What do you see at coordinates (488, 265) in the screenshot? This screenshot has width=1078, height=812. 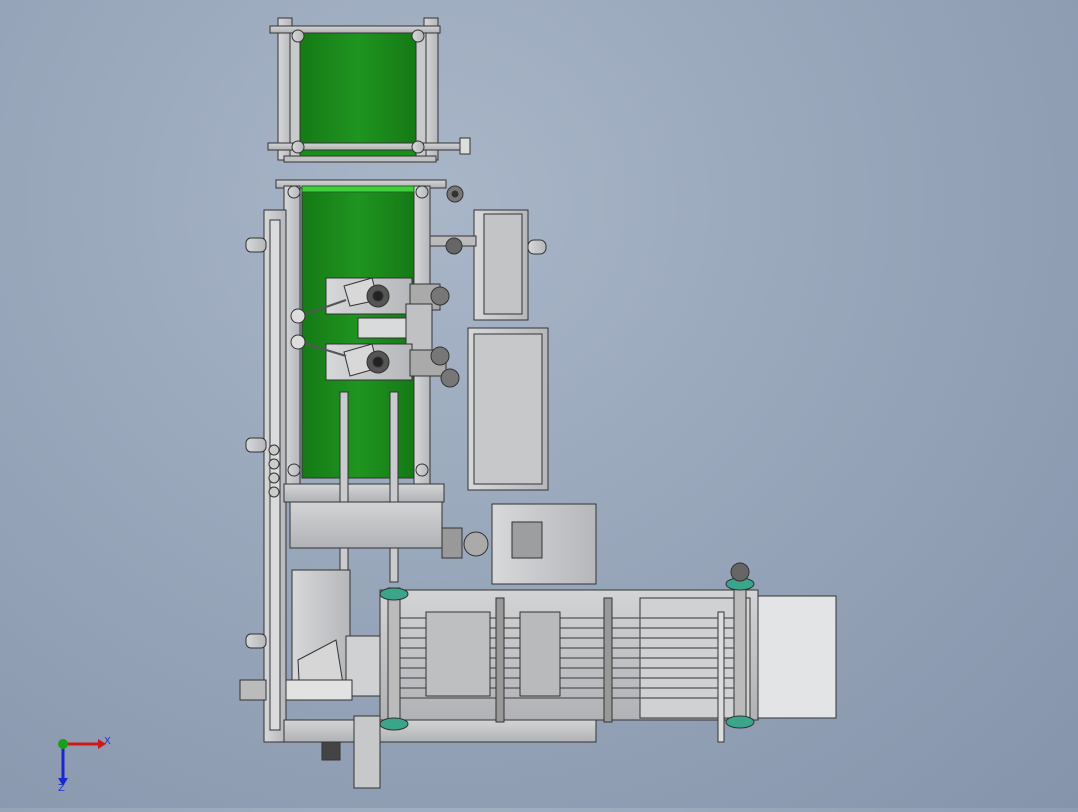 I see `motor-housing-upper` at bounding box center [488, 265].